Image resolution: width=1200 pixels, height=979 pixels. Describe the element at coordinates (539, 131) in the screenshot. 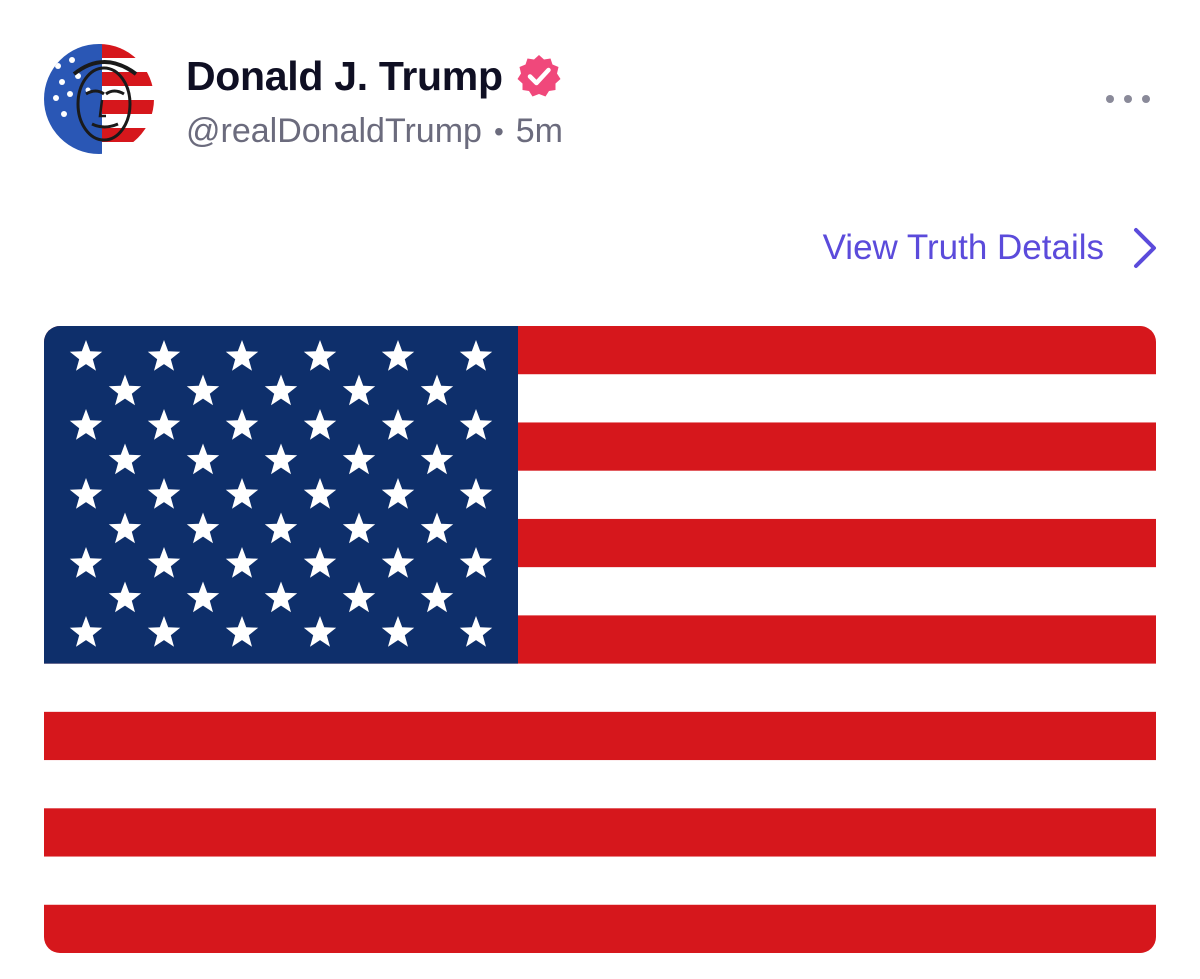

I see `post-timestamp: 5m` at that location.